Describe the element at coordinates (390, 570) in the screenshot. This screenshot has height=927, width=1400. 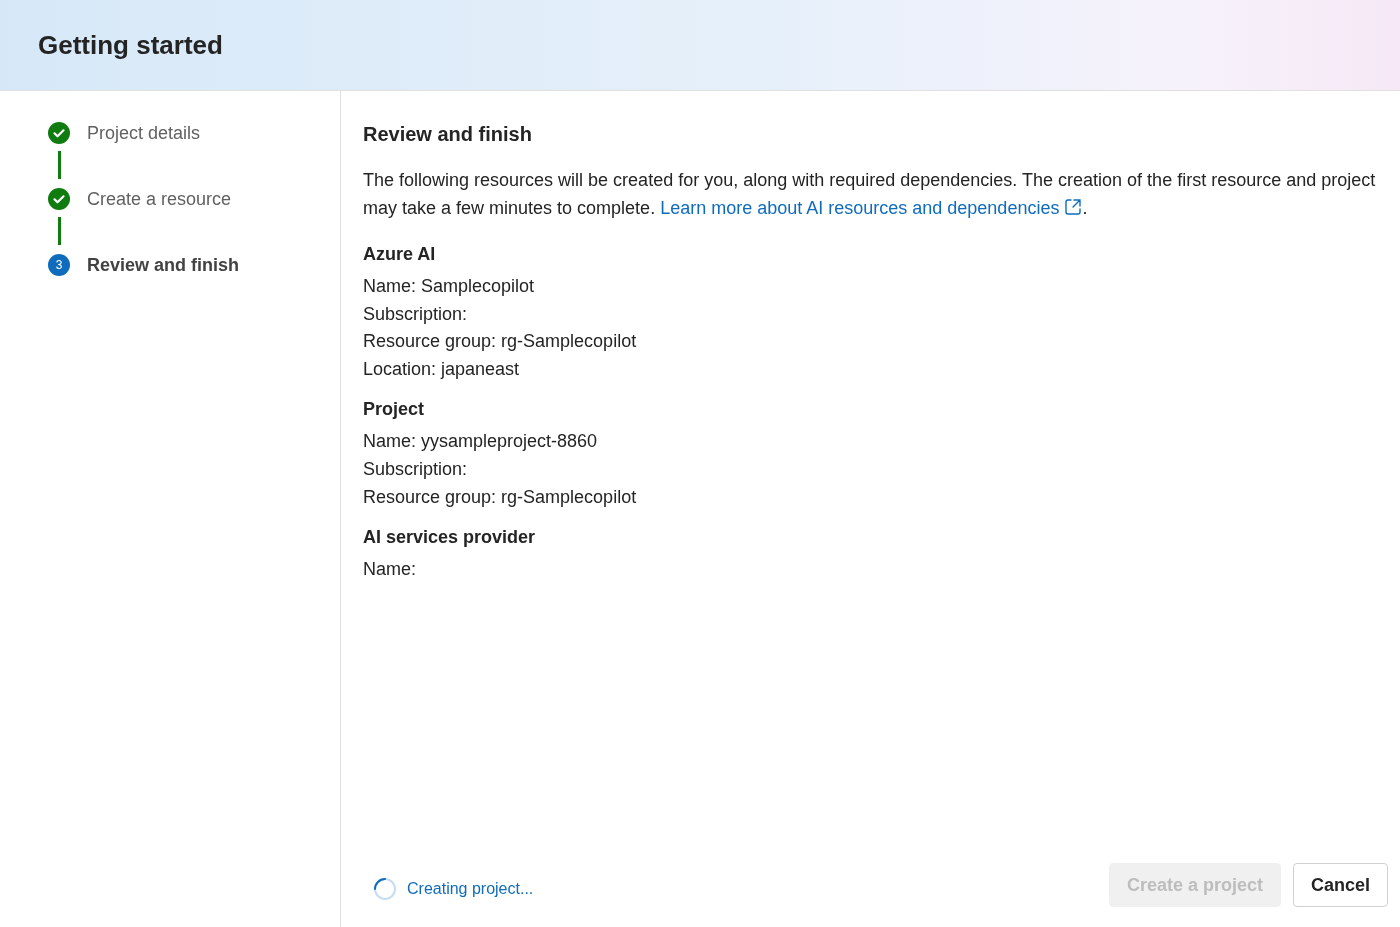
I see `detail-text: Name:` at that location.